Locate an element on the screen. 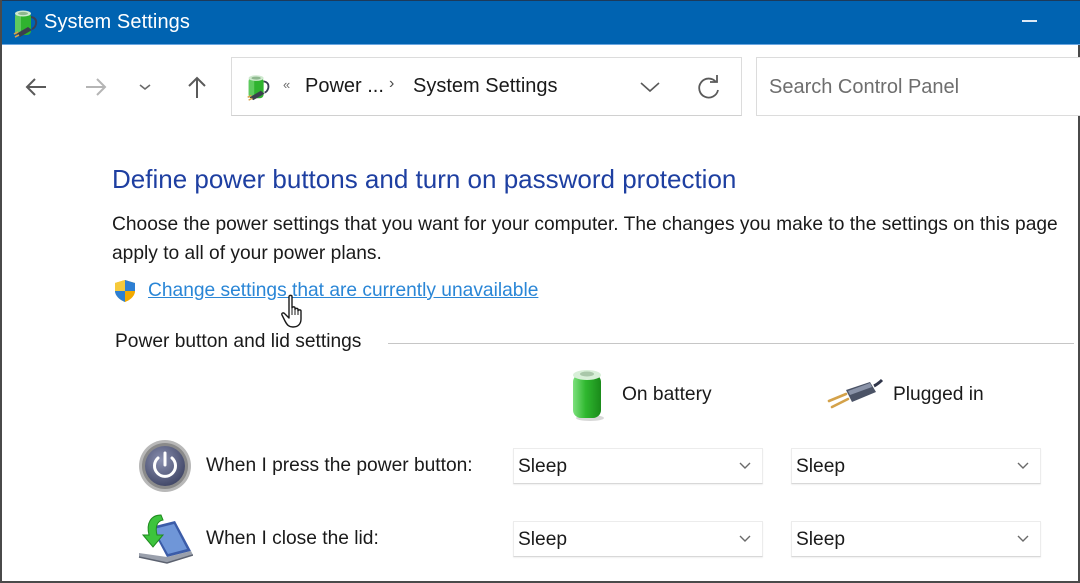 This screenshot has width=1080, height=583. plugged-in-label: Plugged in is located at coordinates (938, 394).